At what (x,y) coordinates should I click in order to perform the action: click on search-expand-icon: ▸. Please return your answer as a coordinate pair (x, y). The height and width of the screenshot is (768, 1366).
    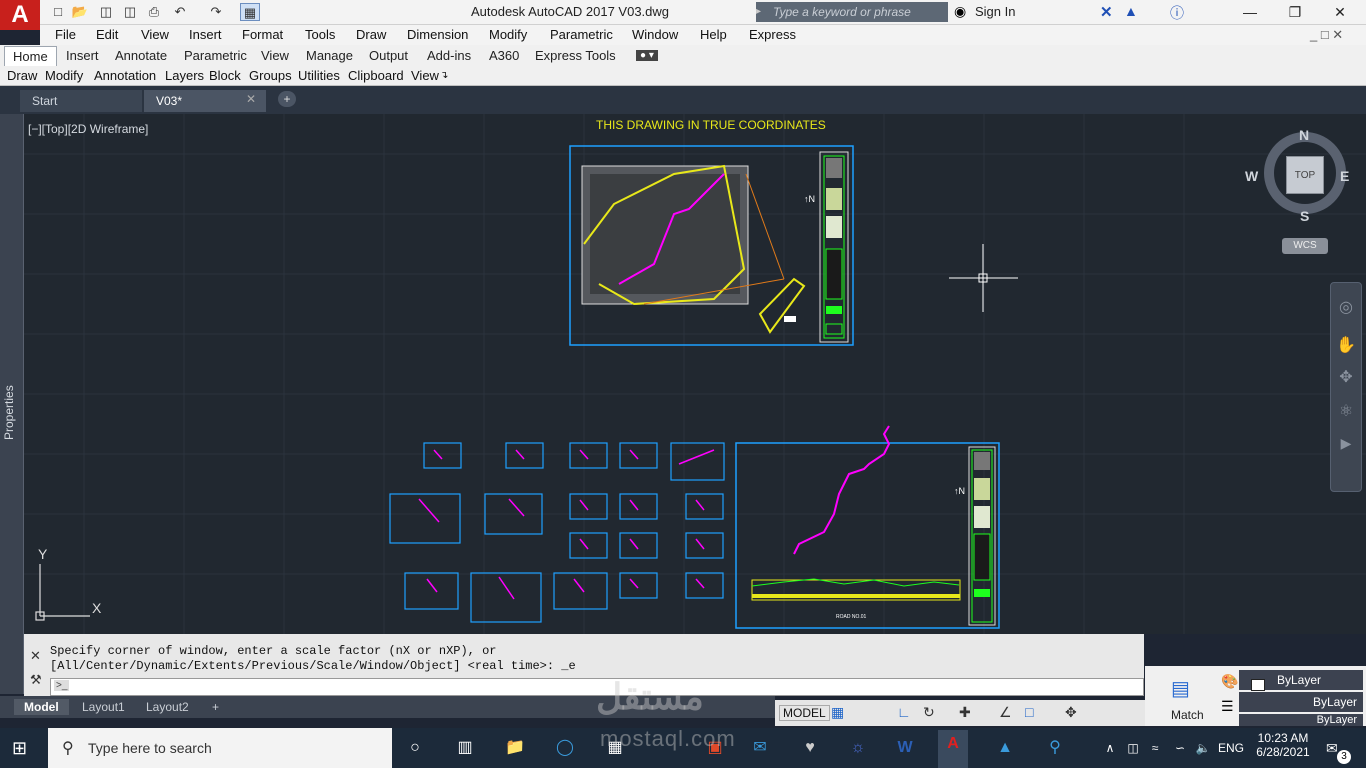
    Looking at the image, I should click on (762, 12).